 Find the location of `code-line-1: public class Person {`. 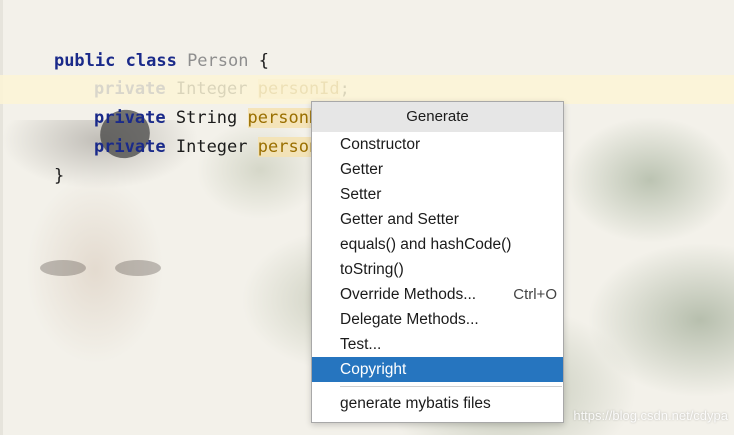

code-line-1: public class Person { is located at coordinates (367, 44).